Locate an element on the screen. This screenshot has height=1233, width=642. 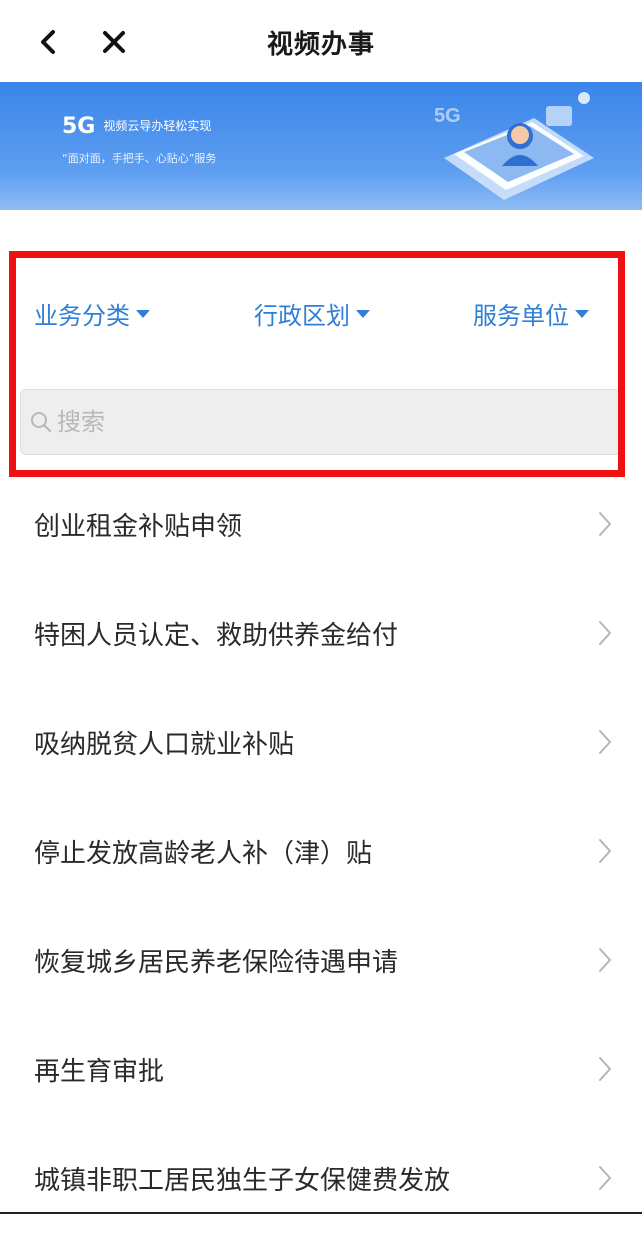
filter-category-dropdown: 业务分类 is located at coordinates (92, 313).